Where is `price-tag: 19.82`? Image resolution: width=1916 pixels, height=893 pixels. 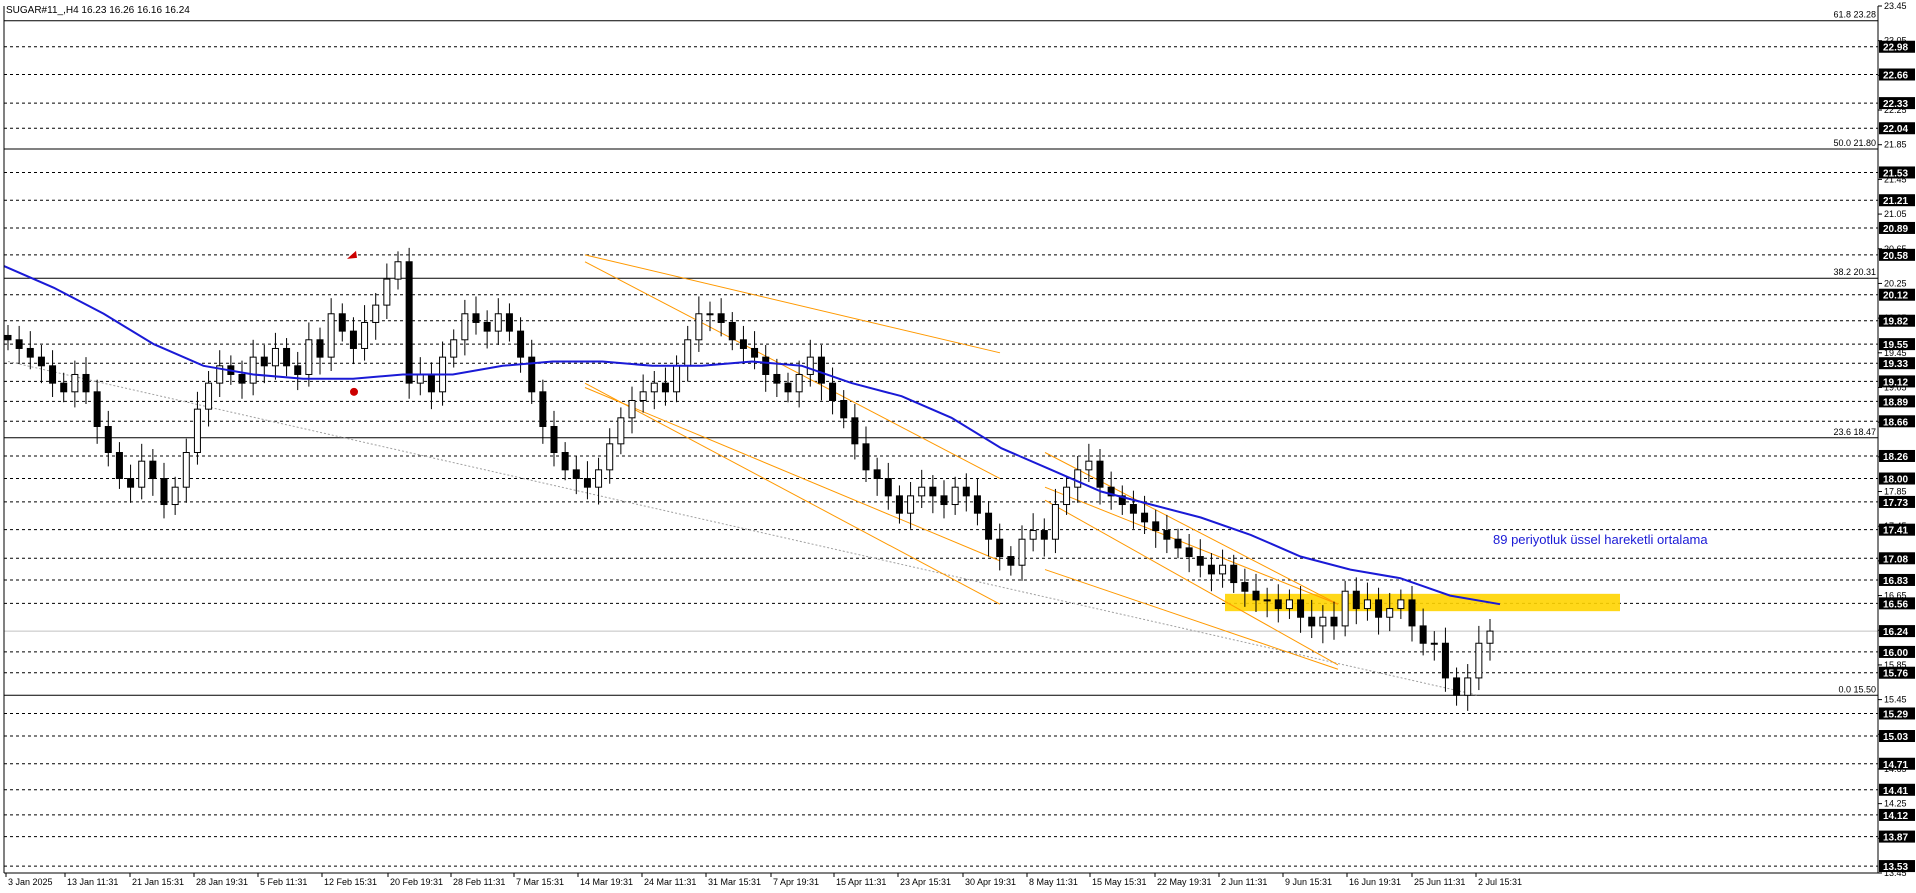
price-tag: 19.82 is located at coordinates (1897, 321).